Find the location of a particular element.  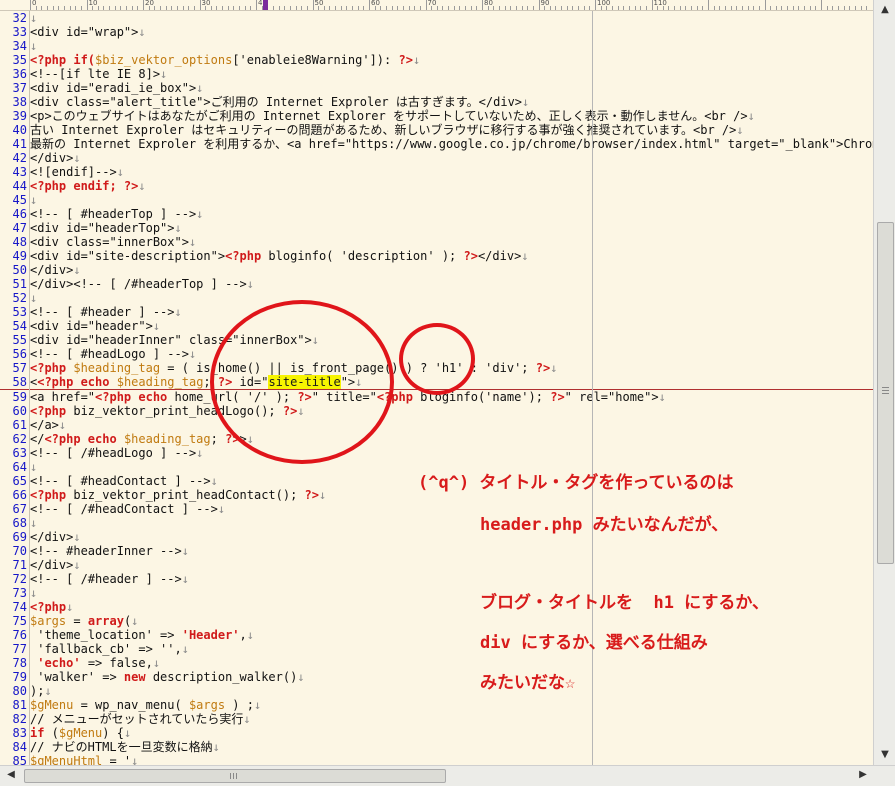

vertical-scrollbar: ▲ ▼ is located at coordinates (884, 382).